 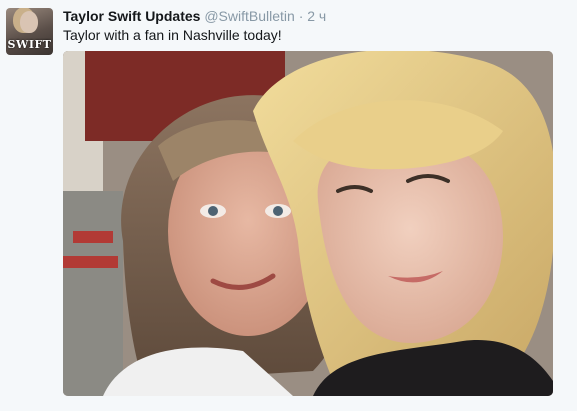 I want to click on fan-iris-left, so click(x=213, y=211).